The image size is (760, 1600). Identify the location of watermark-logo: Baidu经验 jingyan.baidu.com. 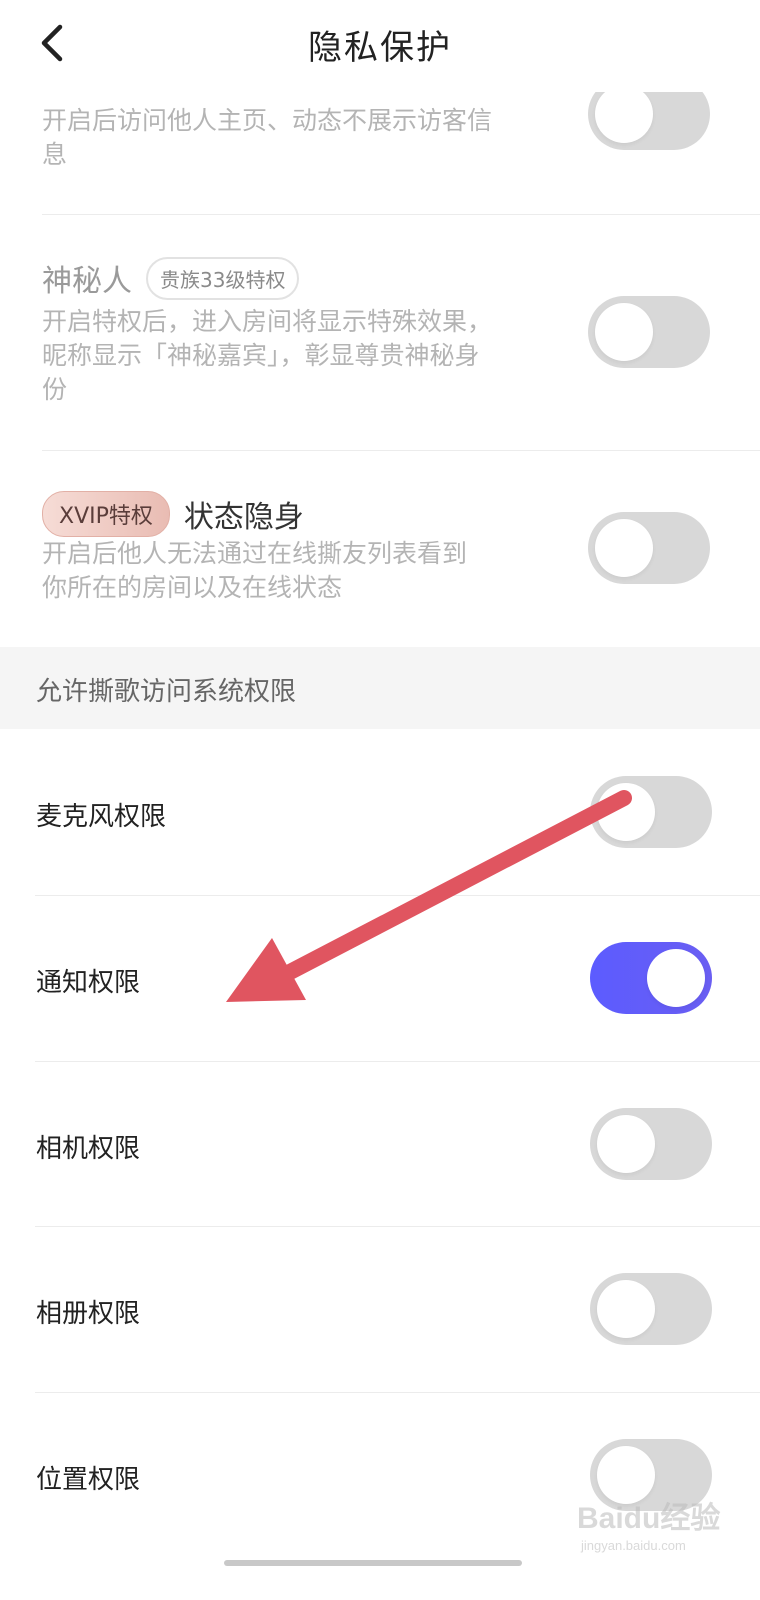
(662, 1523).